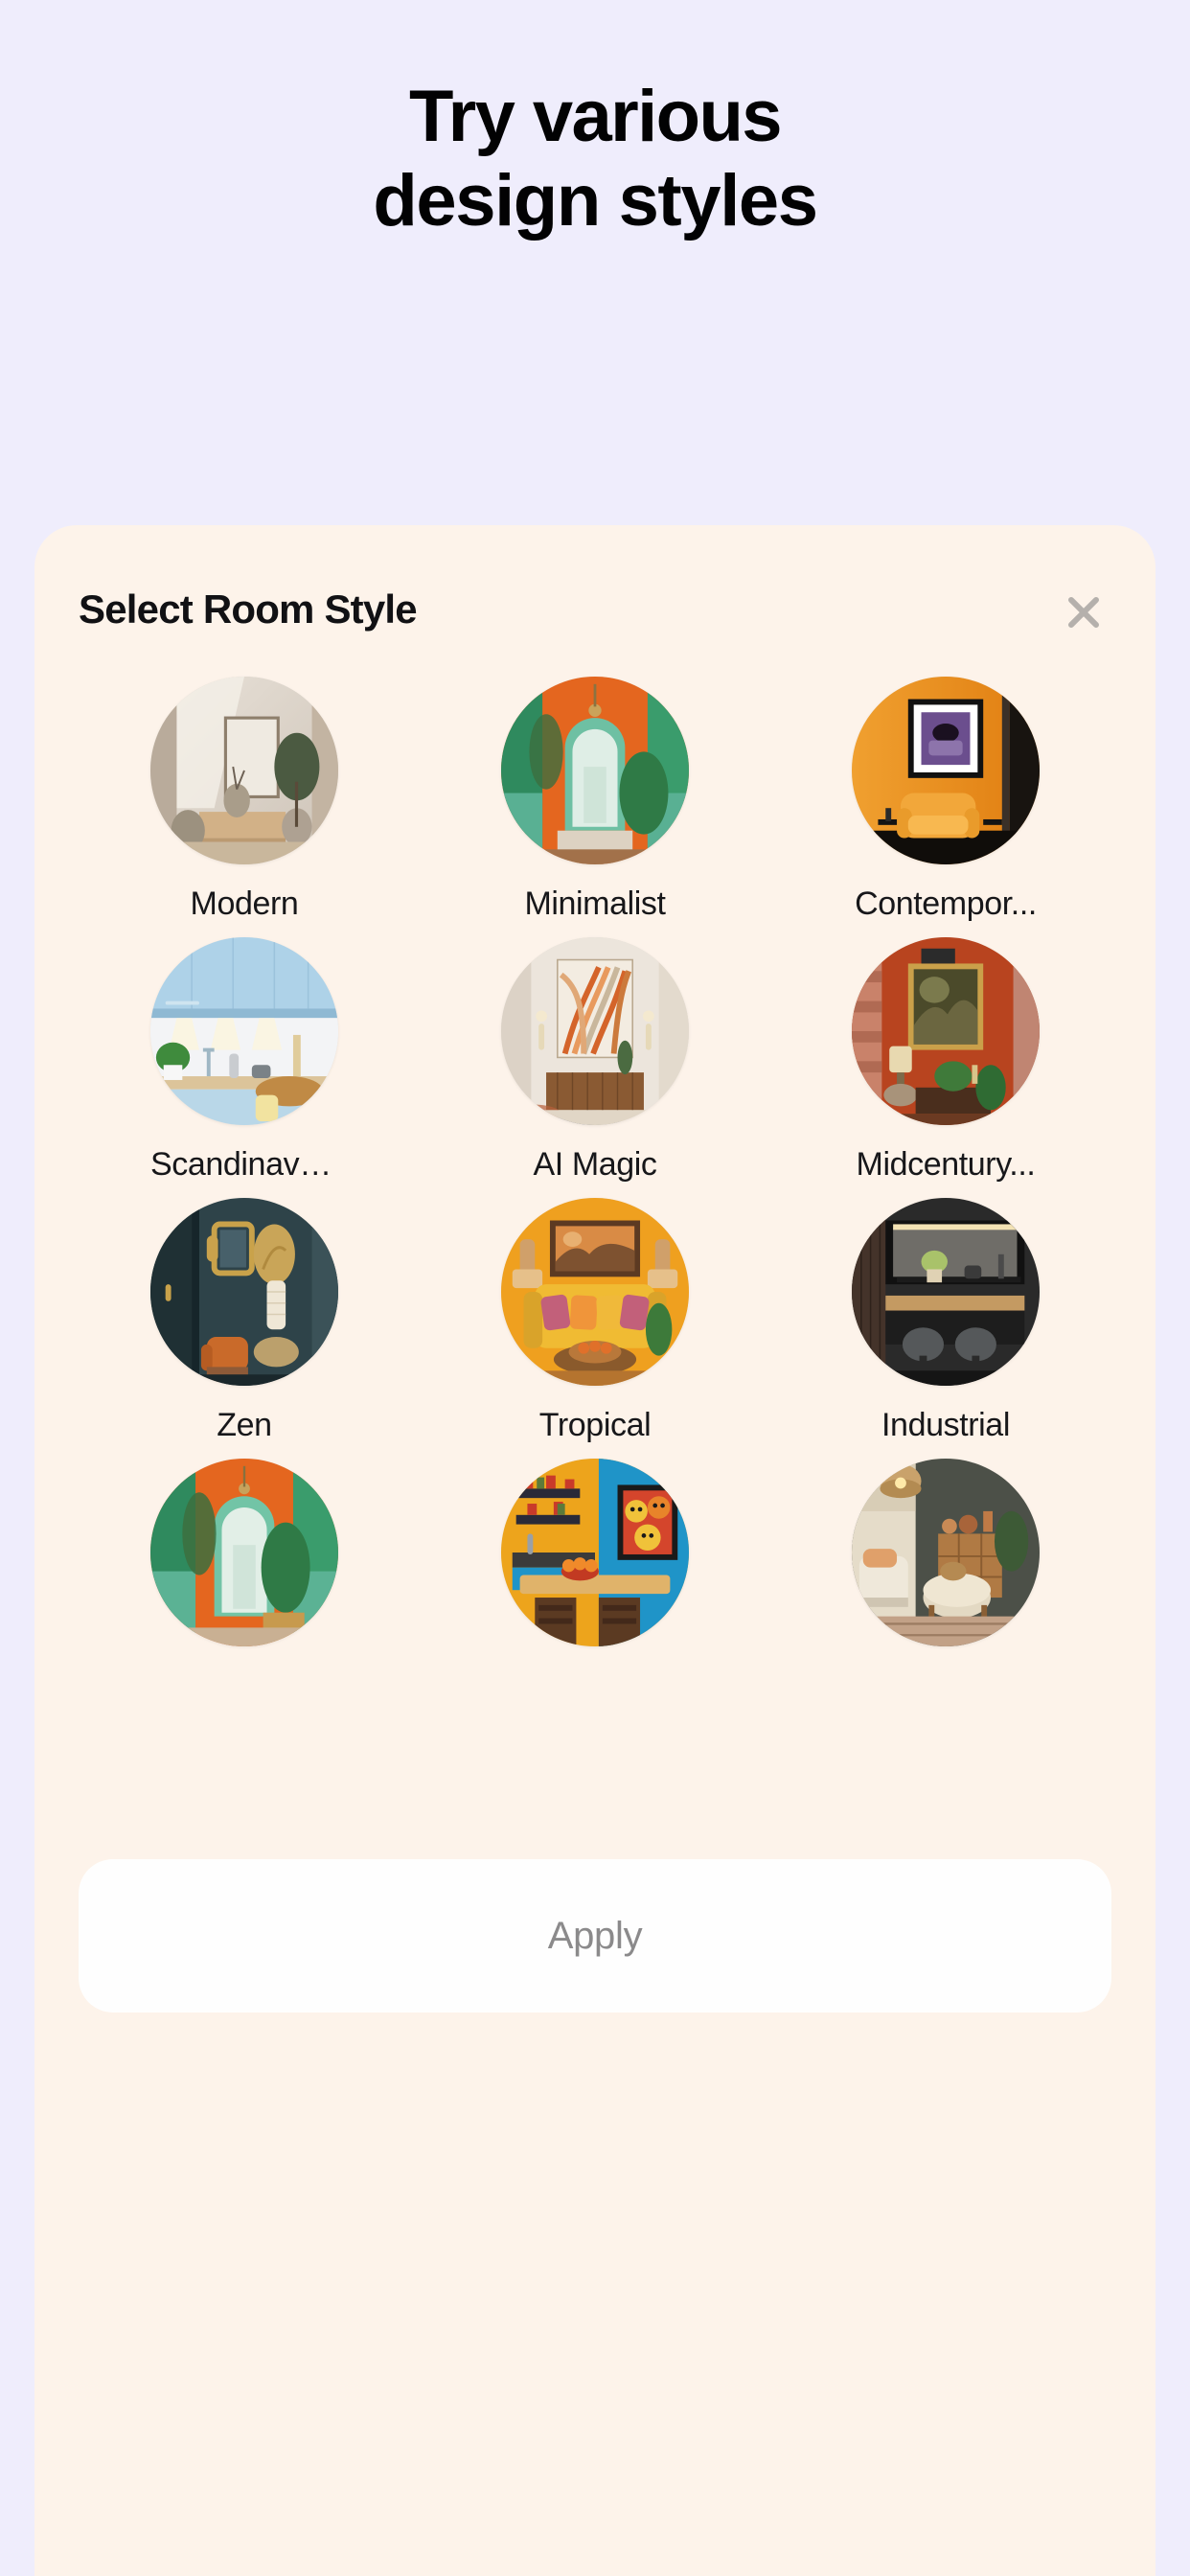 This screenshot has height=2576, width=1190. I want to click on sheet-title: Select Room Style, so click(249, 609).